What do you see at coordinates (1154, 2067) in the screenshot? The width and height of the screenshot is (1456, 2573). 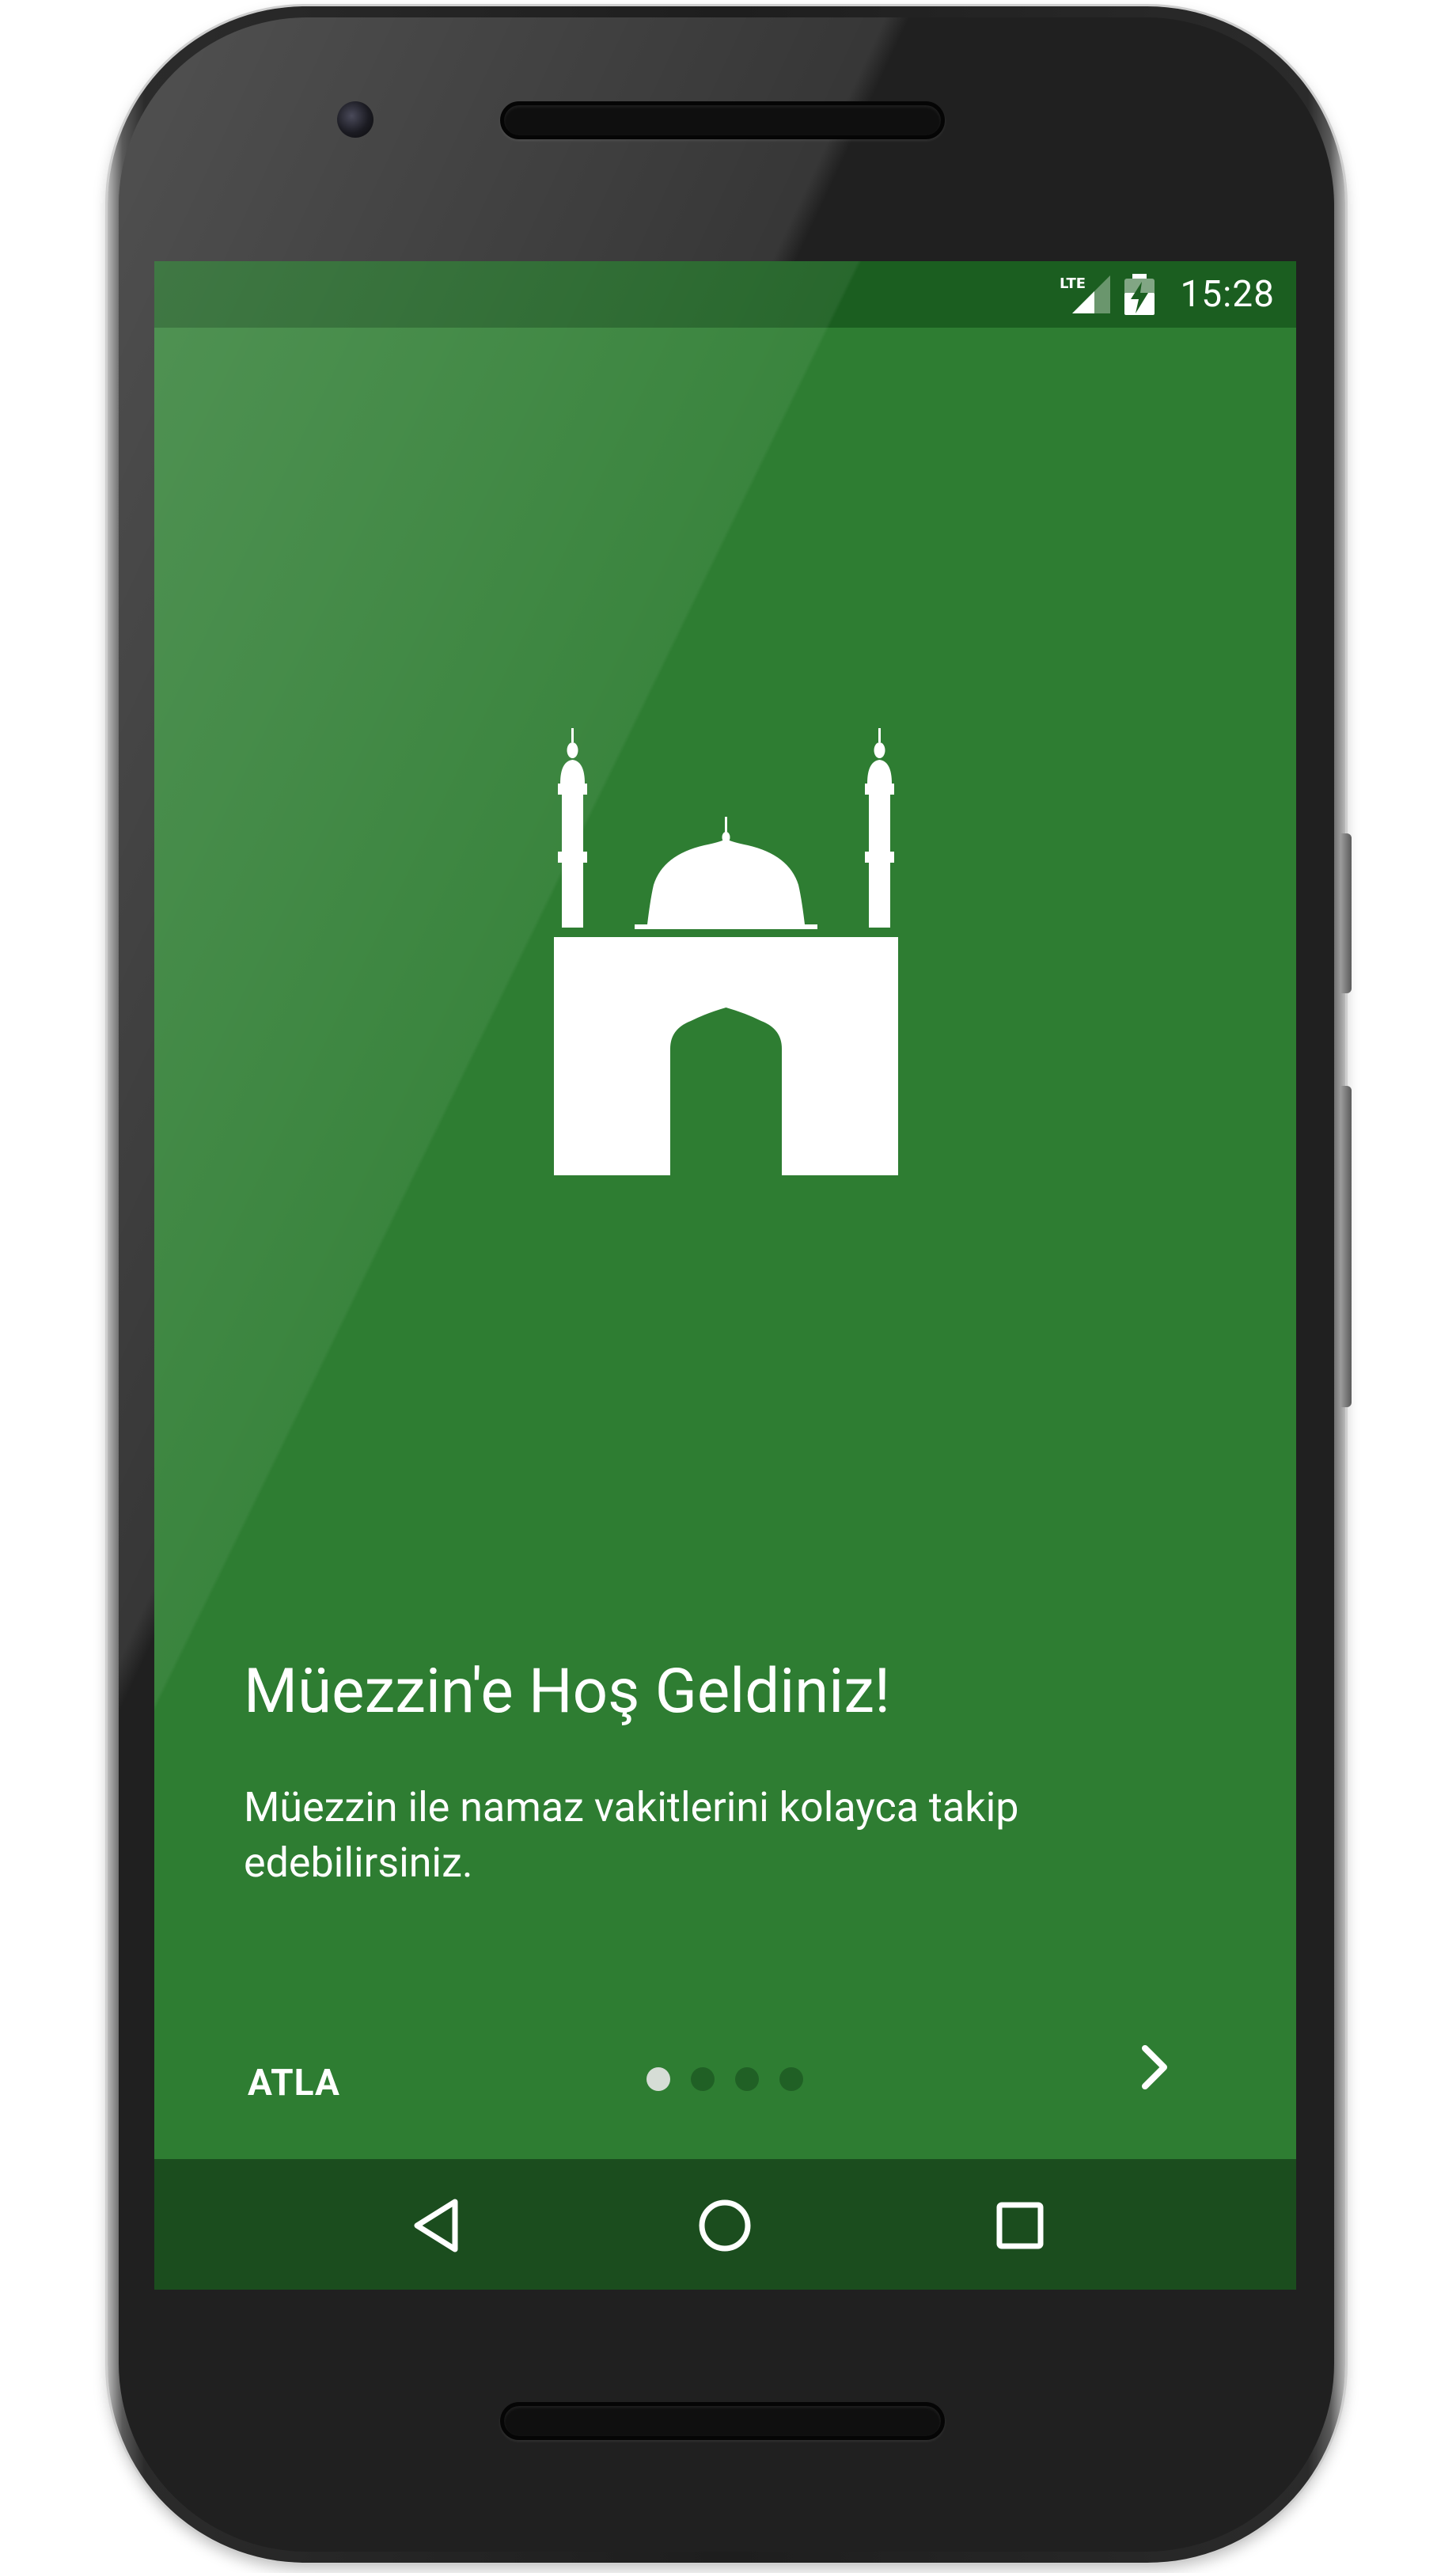 I see `chevron-right-icon` at bounding box center [1154, 2067].